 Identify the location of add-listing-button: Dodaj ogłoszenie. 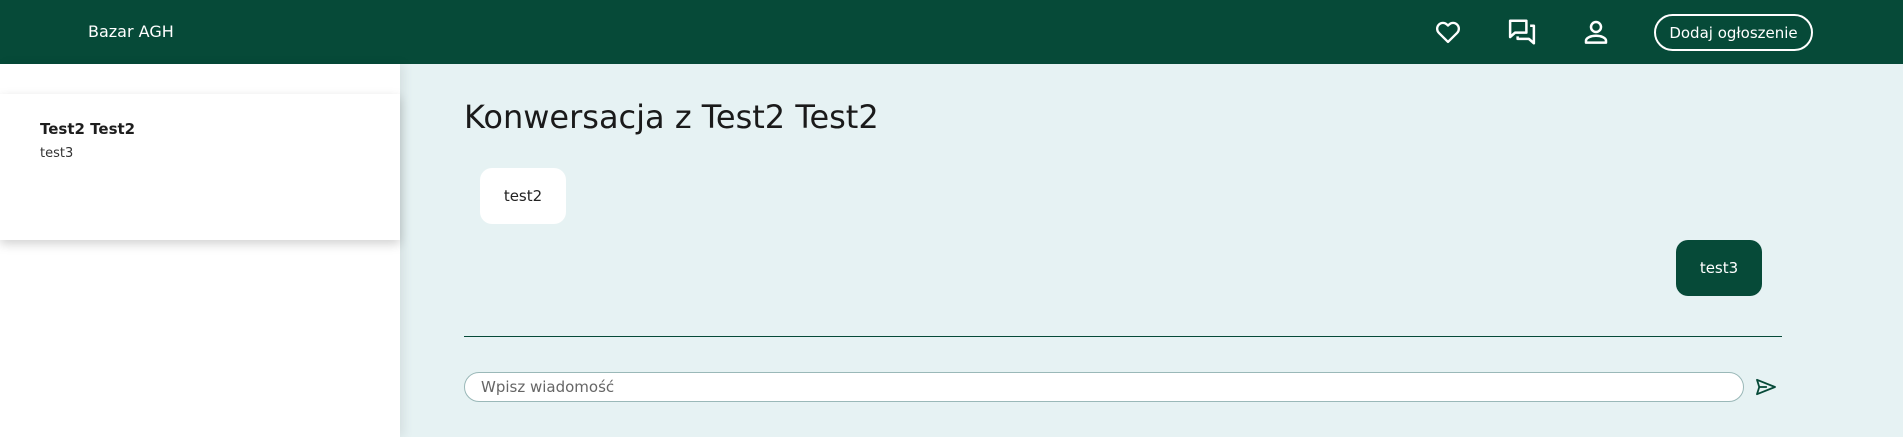
(1733, 32).